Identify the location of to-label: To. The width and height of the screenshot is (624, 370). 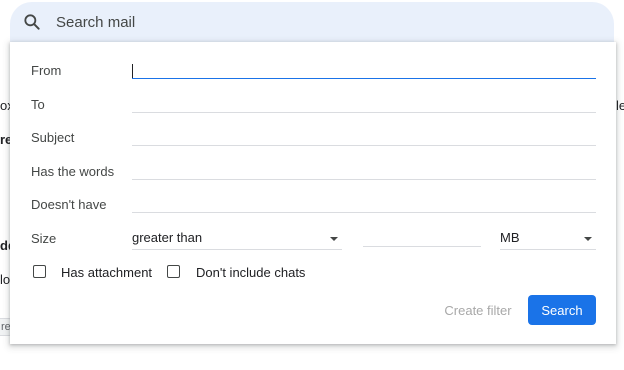
(38, 104).